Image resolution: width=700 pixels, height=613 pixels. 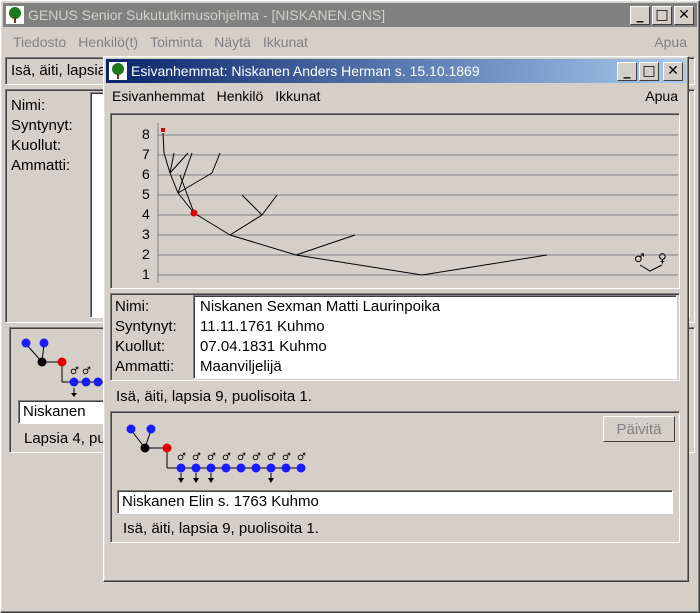 What do you see at coordinates (684, 15) in the screenshot?
I see `main-close-button: ✕` at bounding box center [684, 15].